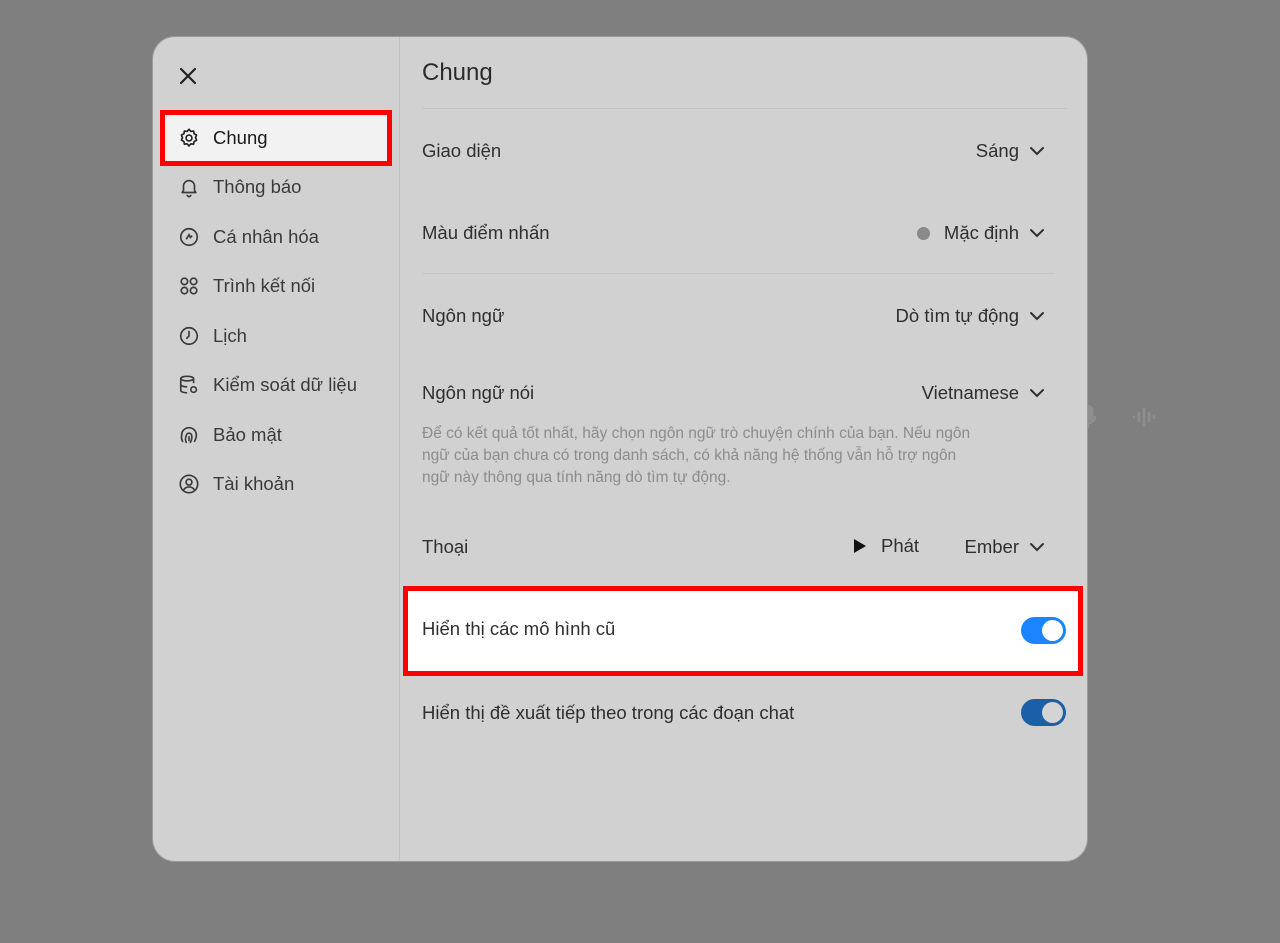 The height and width of the screenshot is (943, 1280). I want to click on follow-up-toggle, so click(1043, 712).